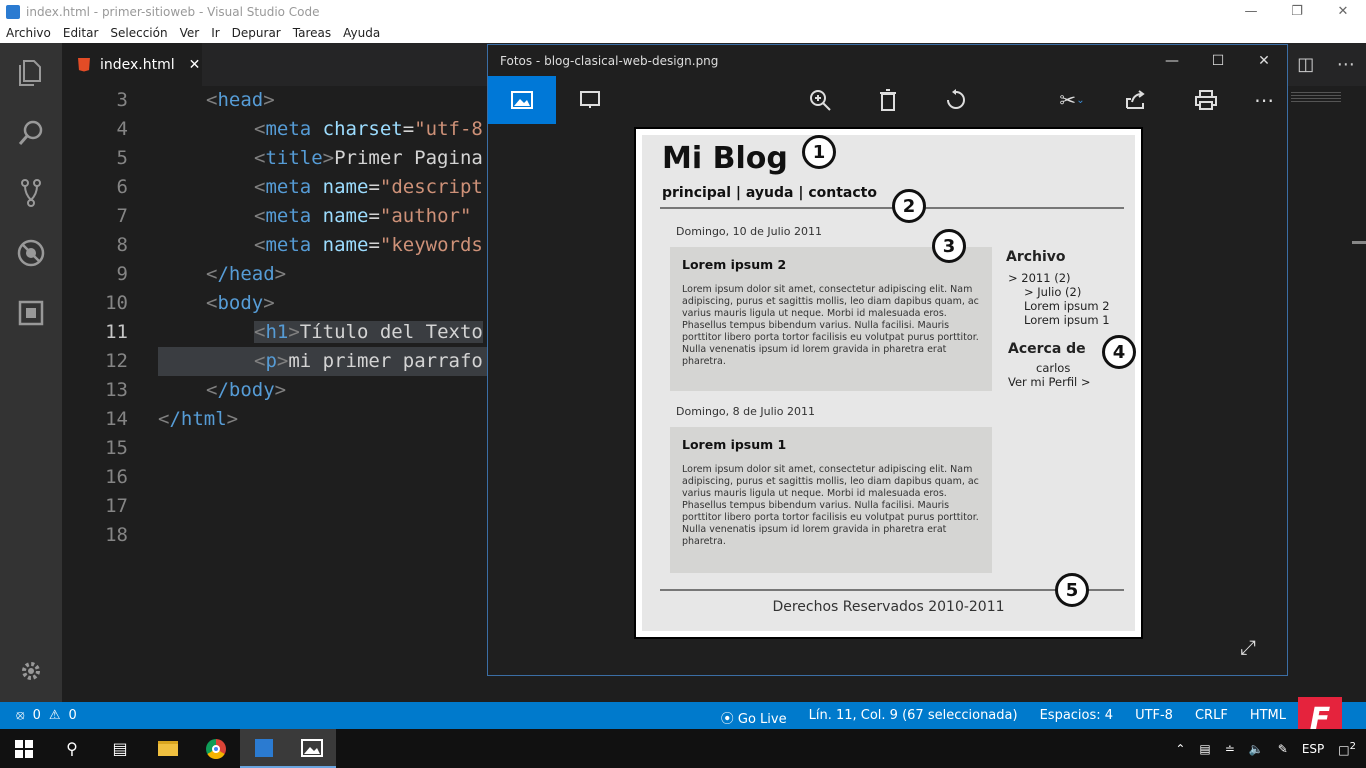 Image resolution: width=1366 pixels, height=768 pixels. I want to click on language-mode: HTML, so click(1268, 717).